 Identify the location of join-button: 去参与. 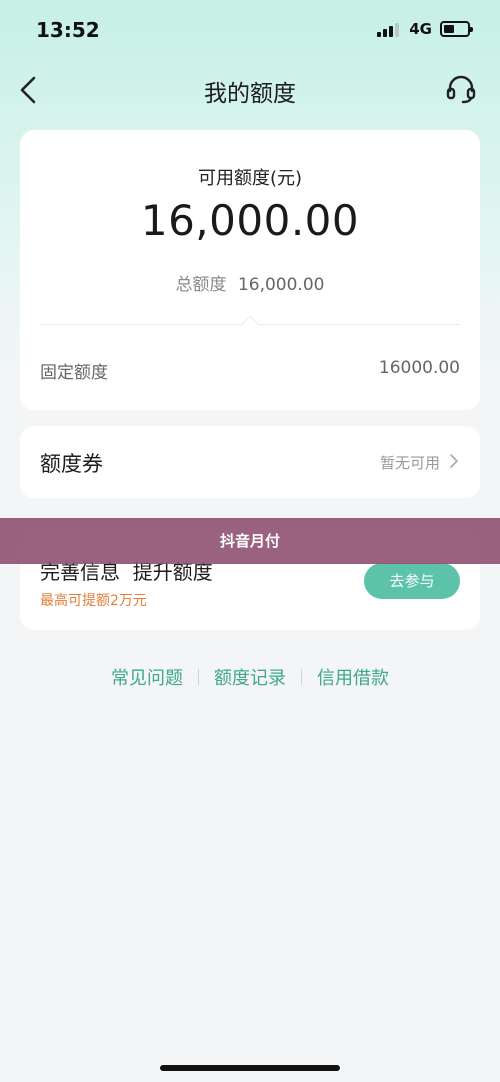
(412, 581).